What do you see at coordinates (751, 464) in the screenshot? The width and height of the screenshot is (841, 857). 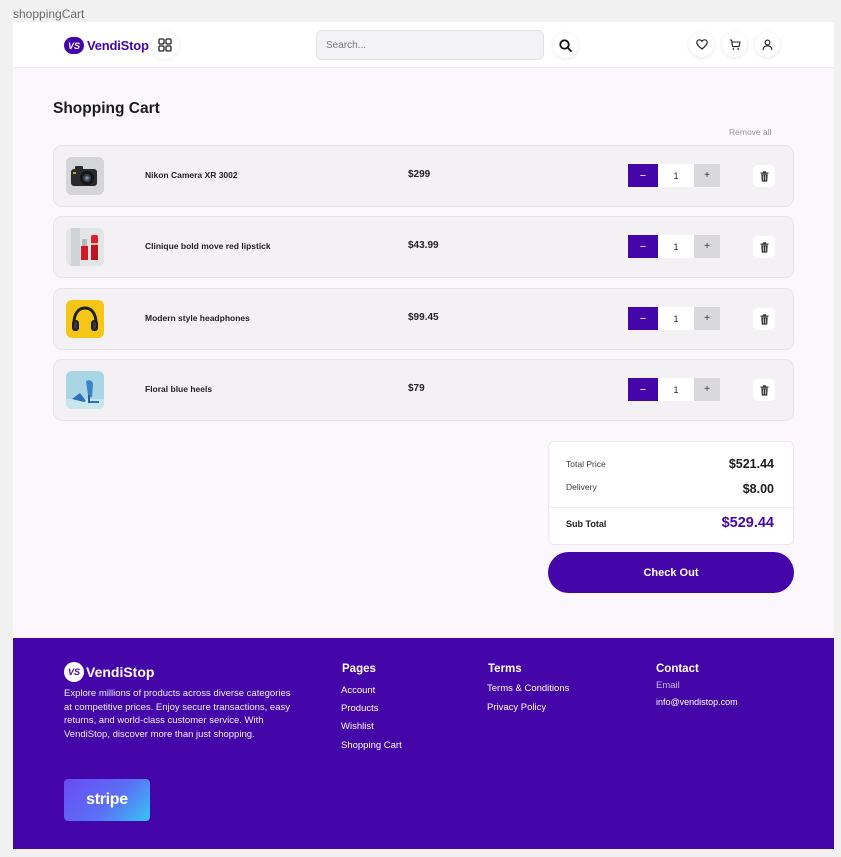 I see `total-price-value: $521.44` at bounding box center [751, 464].